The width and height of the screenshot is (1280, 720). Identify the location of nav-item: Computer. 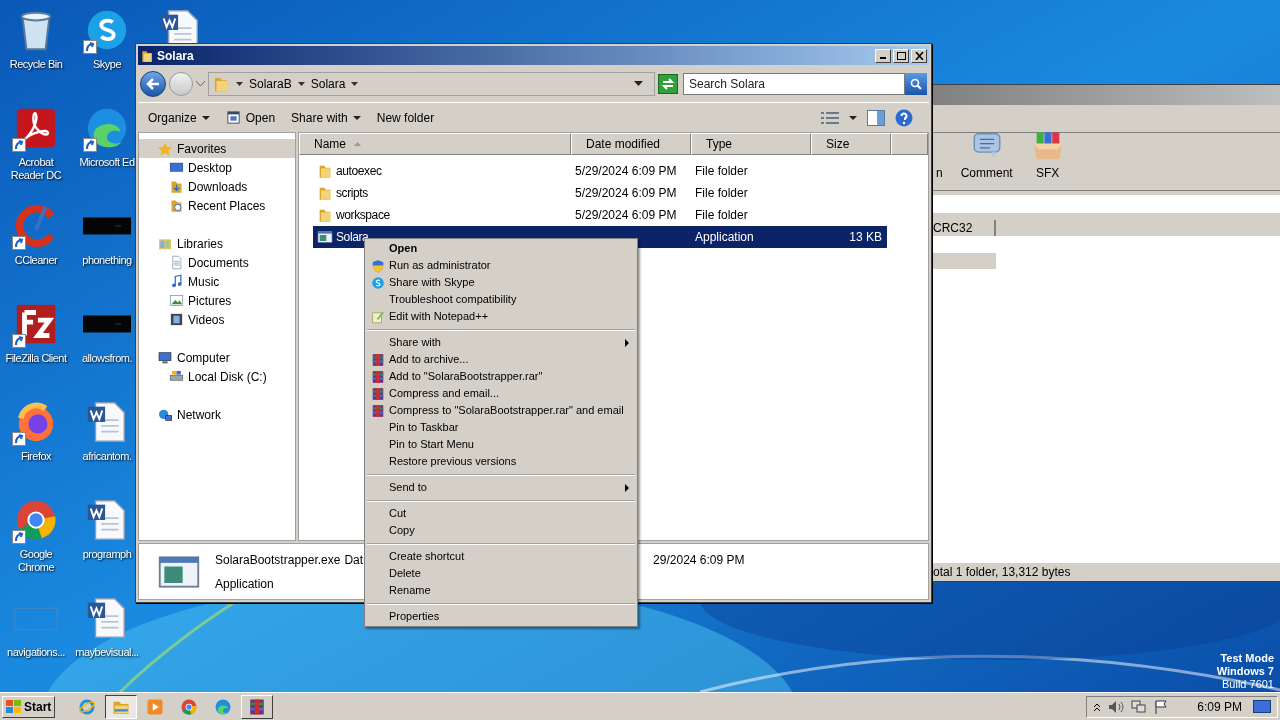
(217, 357).